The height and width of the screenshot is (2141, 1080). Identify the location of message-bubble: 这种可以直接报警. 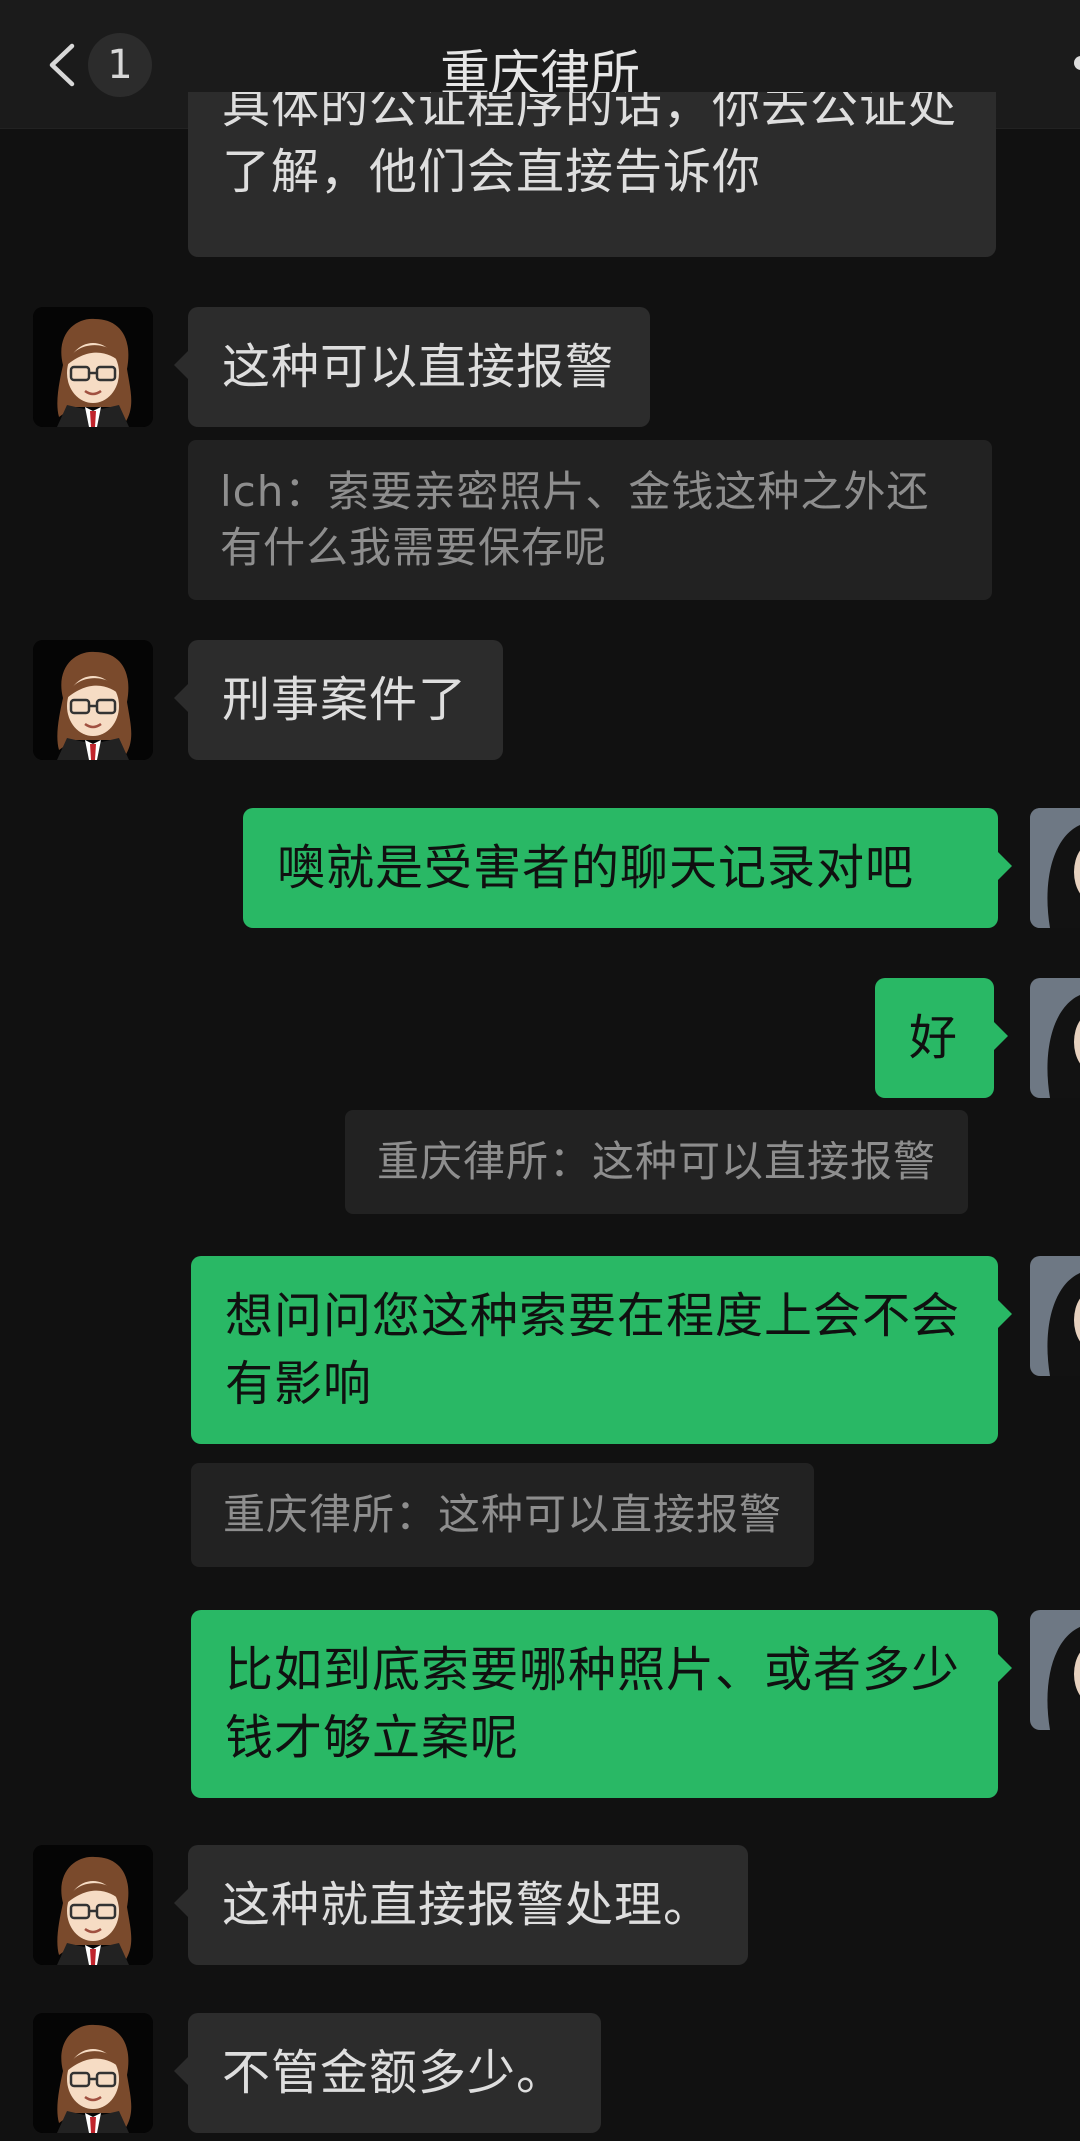
(412, 367).